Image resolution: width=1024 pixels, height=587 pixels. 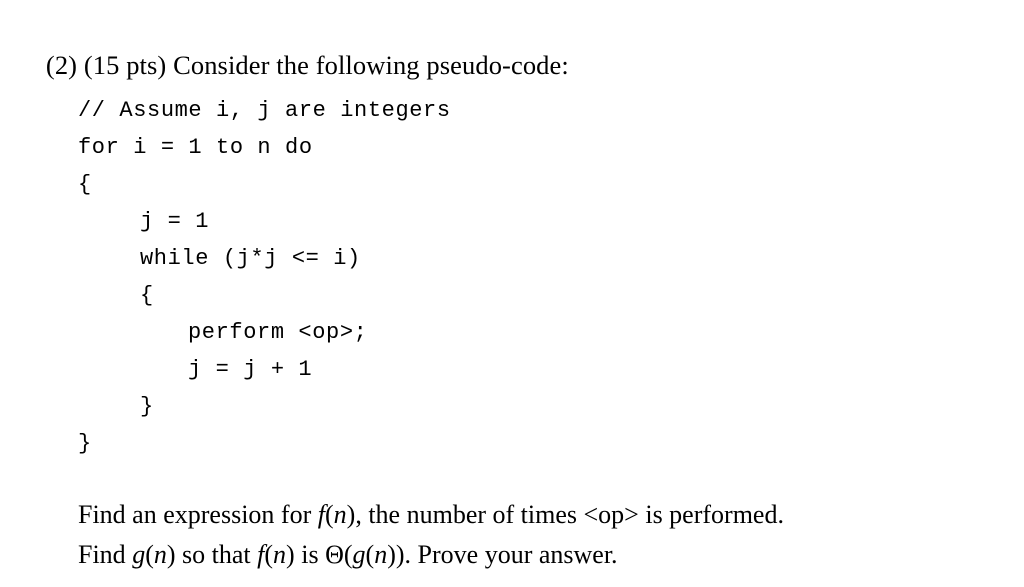 What do you see at coordinates (195, 147) in the screenshot?
I see `code-line: for i = 1 to n do` at bounding box center [195, 147].